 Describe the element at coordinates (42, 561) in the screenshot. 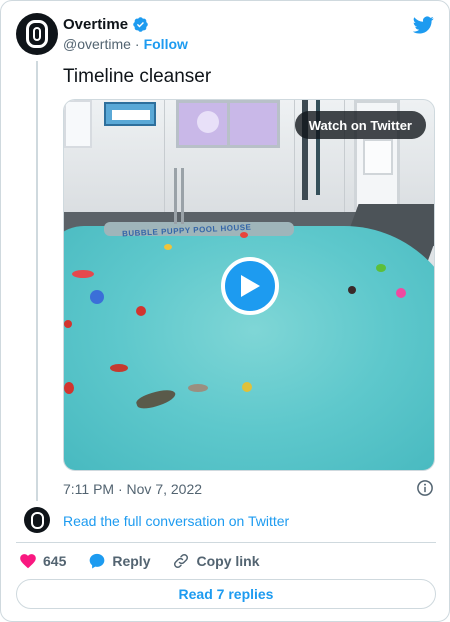

I see `like-button: 645` at that location.